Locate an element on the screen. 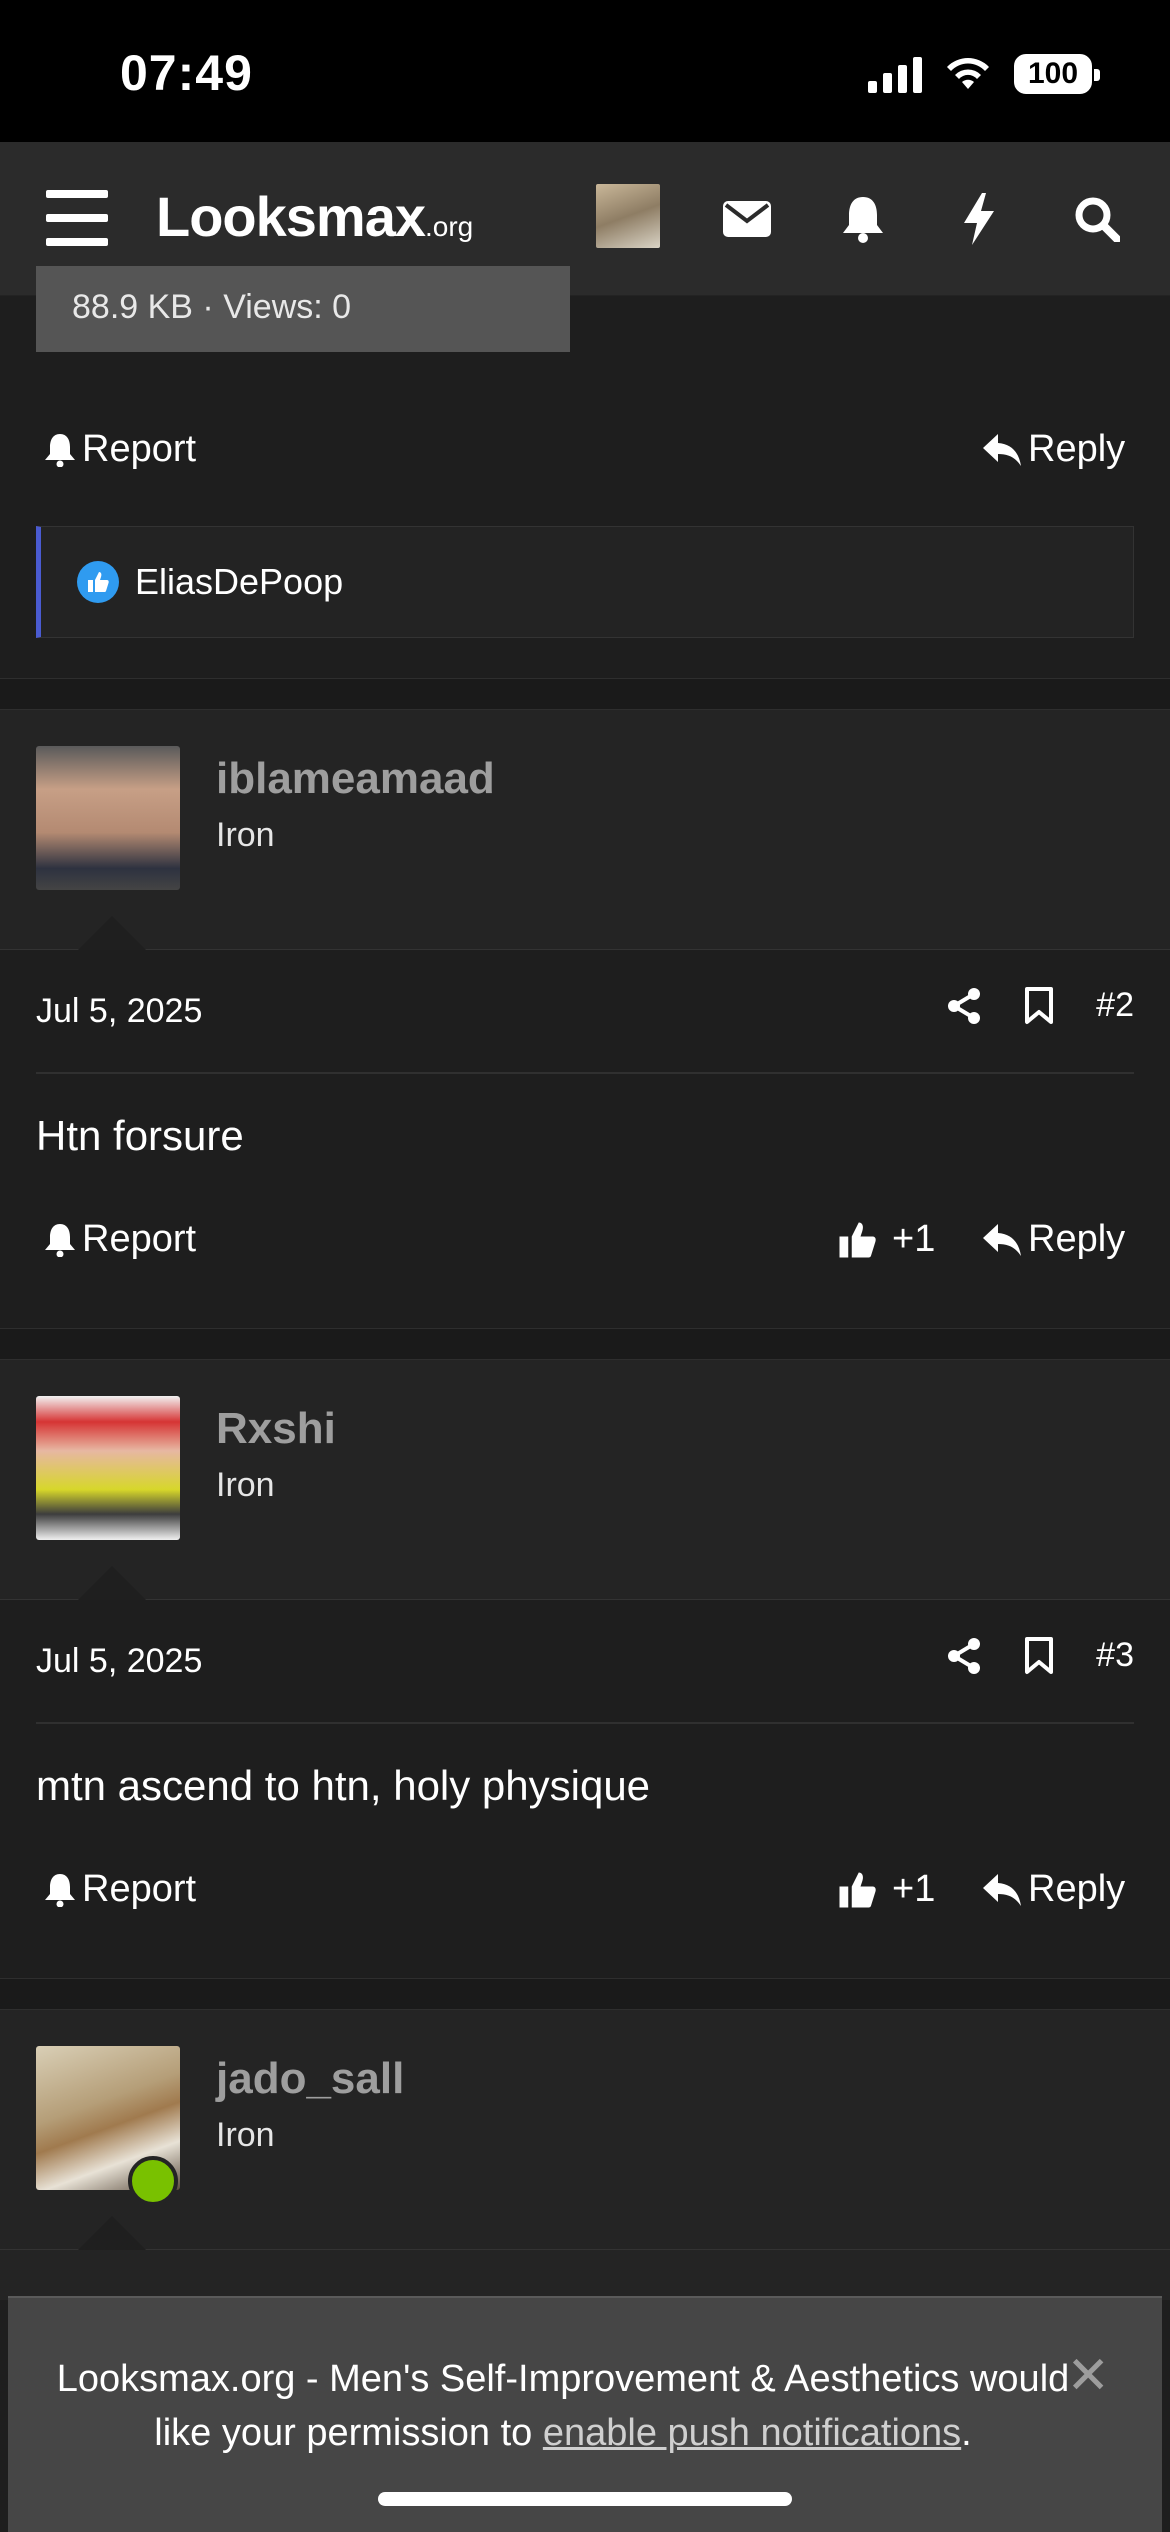 The width and height of the screenshot is (1170, 2532). reactions-bar: EliasDePoop is located at coordinates (585, 582).